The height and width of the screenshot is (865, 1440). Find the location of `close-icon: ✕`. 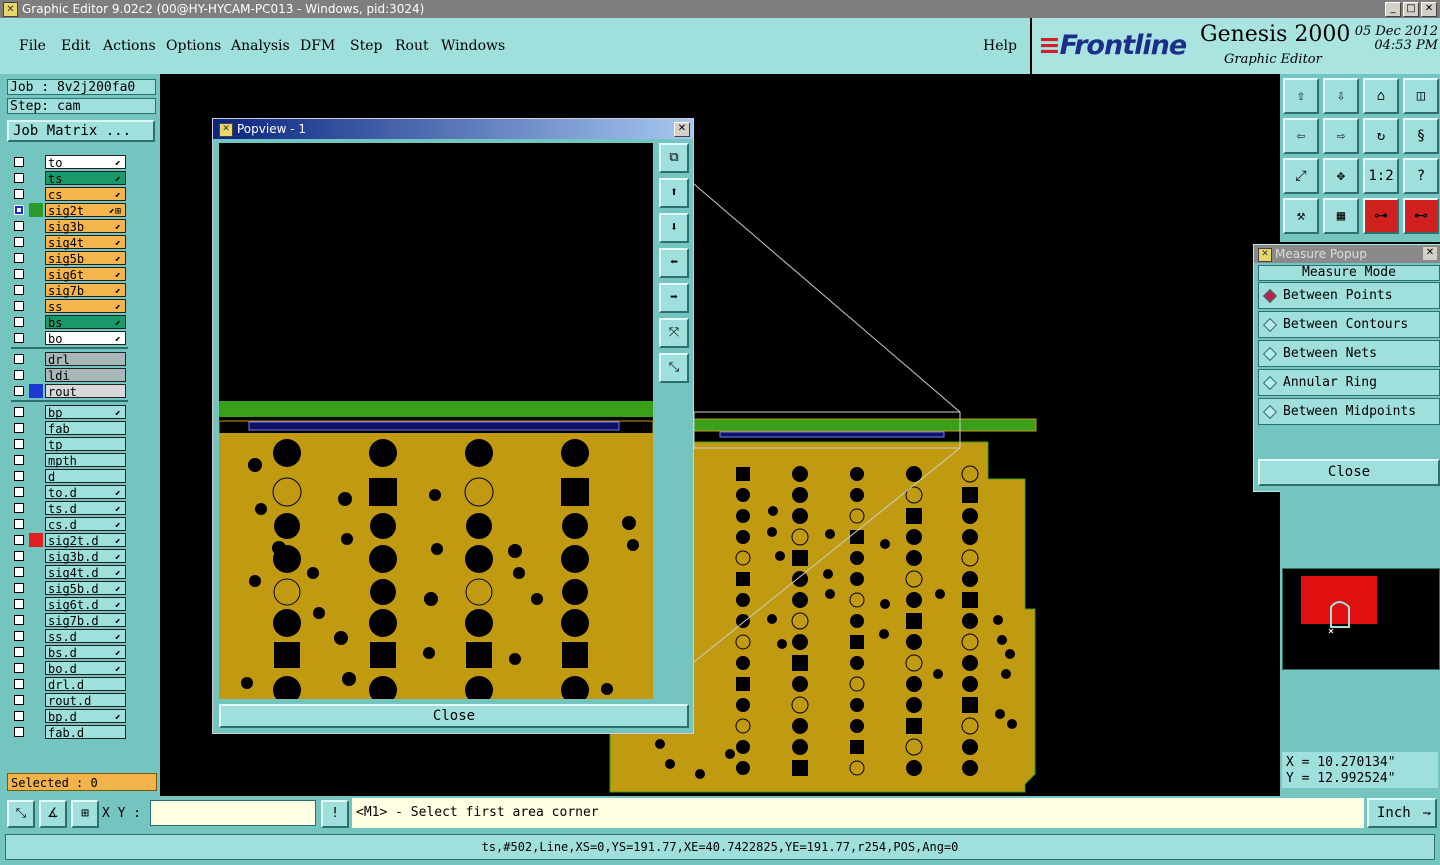

close-icon: ✕ is located at coordinates (1429, 9).